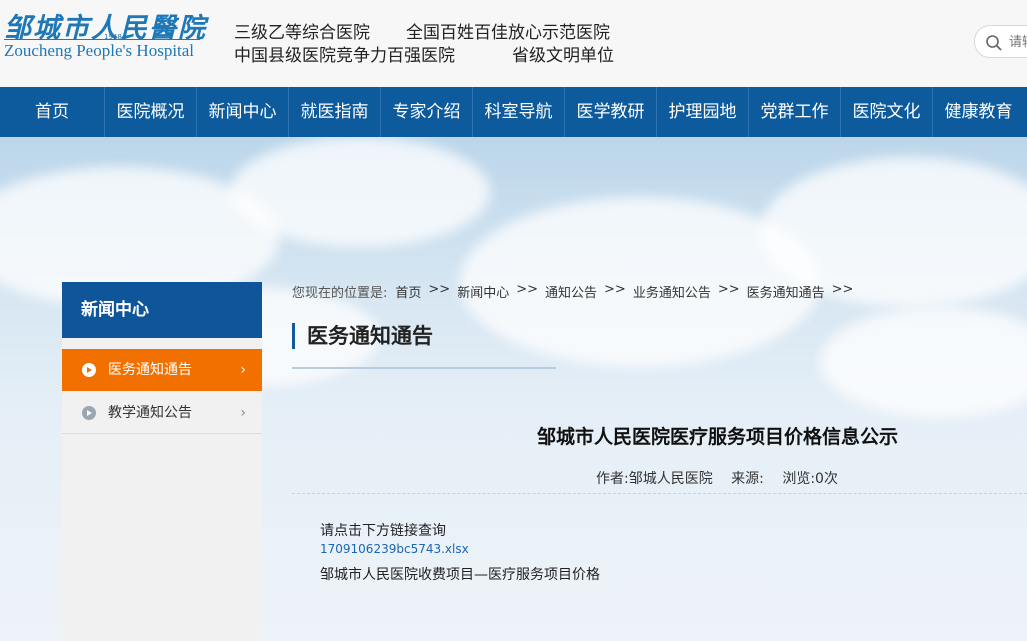  What do you see at coordinates (150, 413) in the screenshot?
I see `sidebar-item-label: 教学通知公告` at bounding box center [150, 413].